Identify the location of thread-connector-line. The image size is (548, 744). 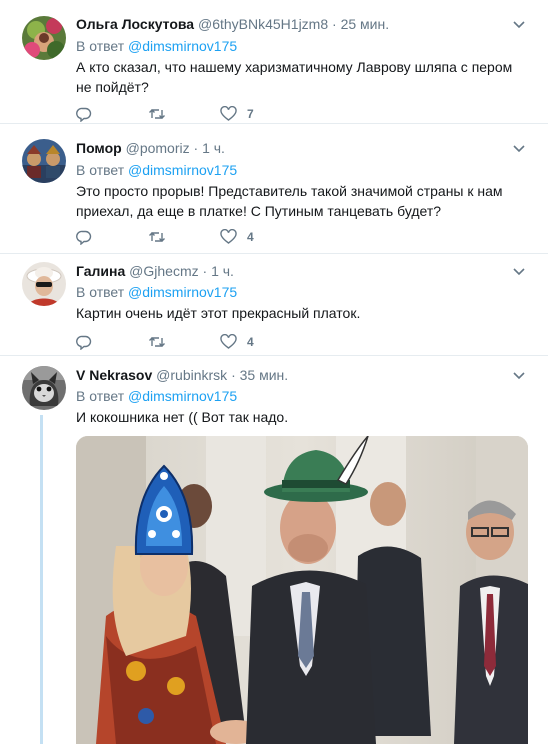
(41, 579).